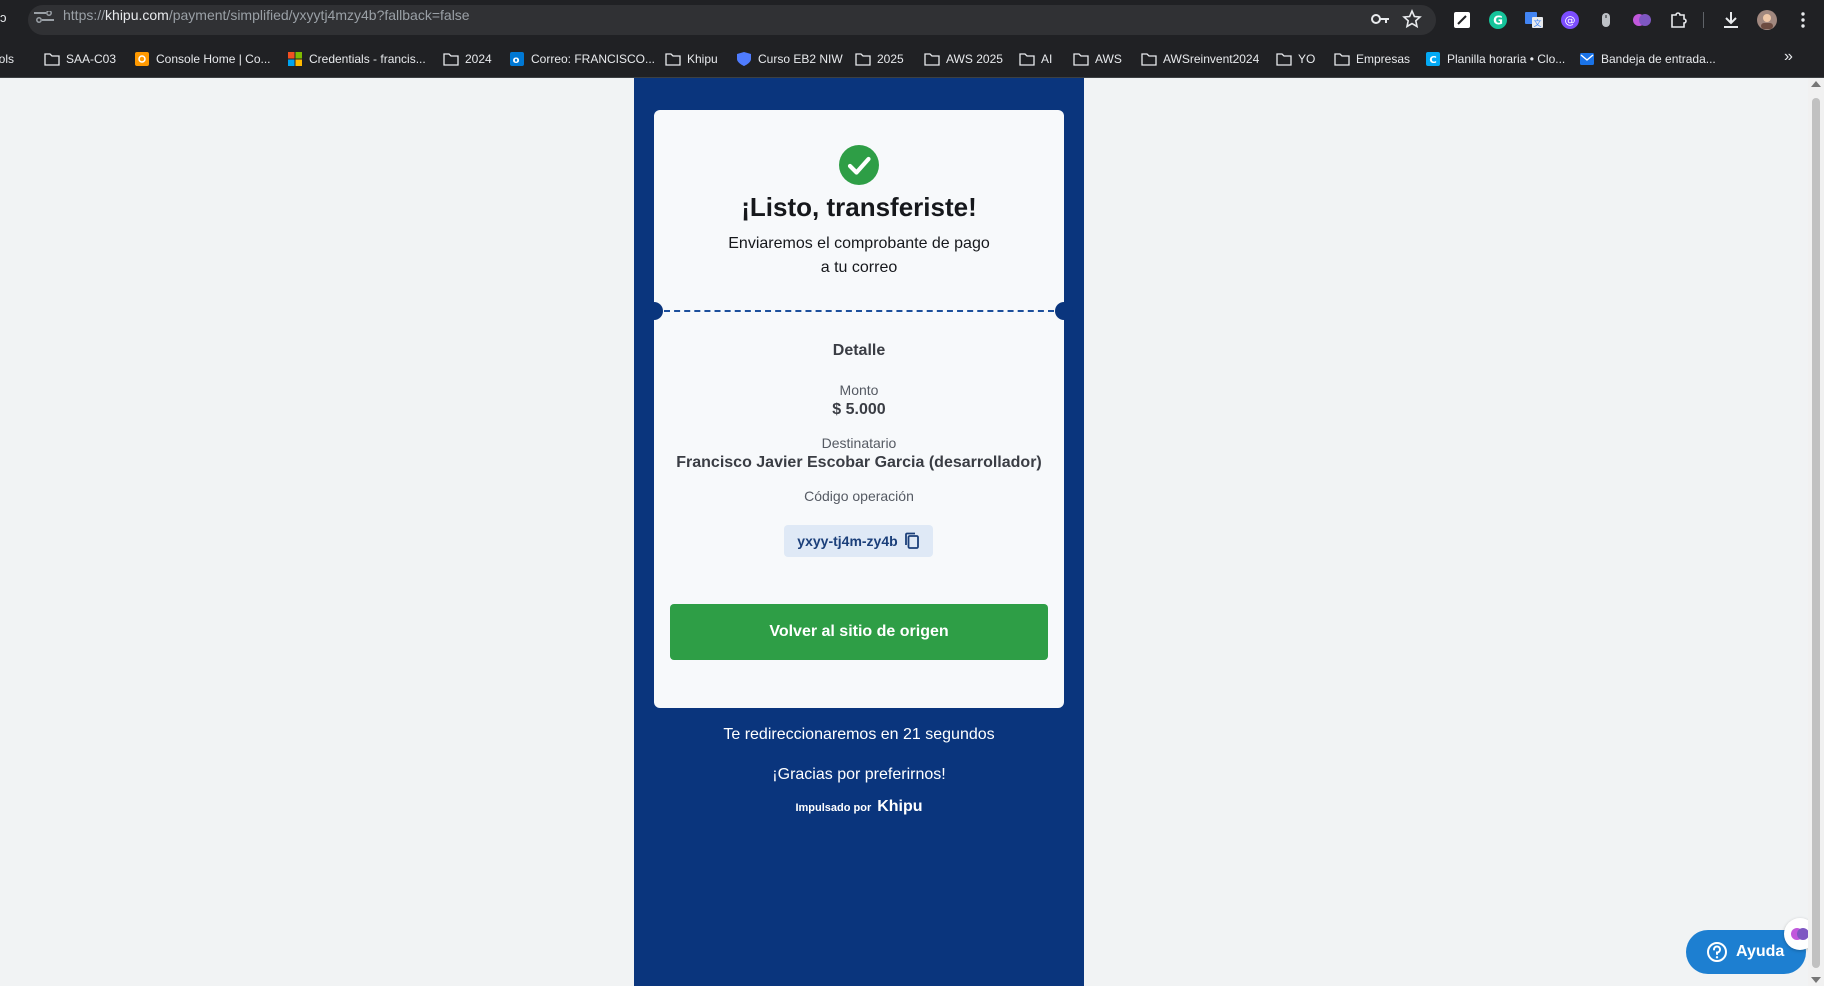 This screenshot has width=1824, height=986. What do you see at coordinates (1108, 59) in the screenshot?
I see `bookmark-label: AWS` at bounding box center [1108, 59].